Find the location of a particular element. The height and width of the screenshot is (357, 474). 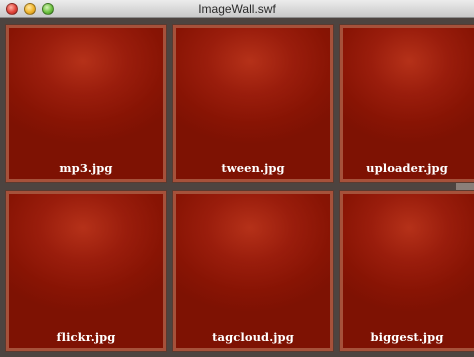

window-title: ImageWall.swf is located at coordinates (237, 9).